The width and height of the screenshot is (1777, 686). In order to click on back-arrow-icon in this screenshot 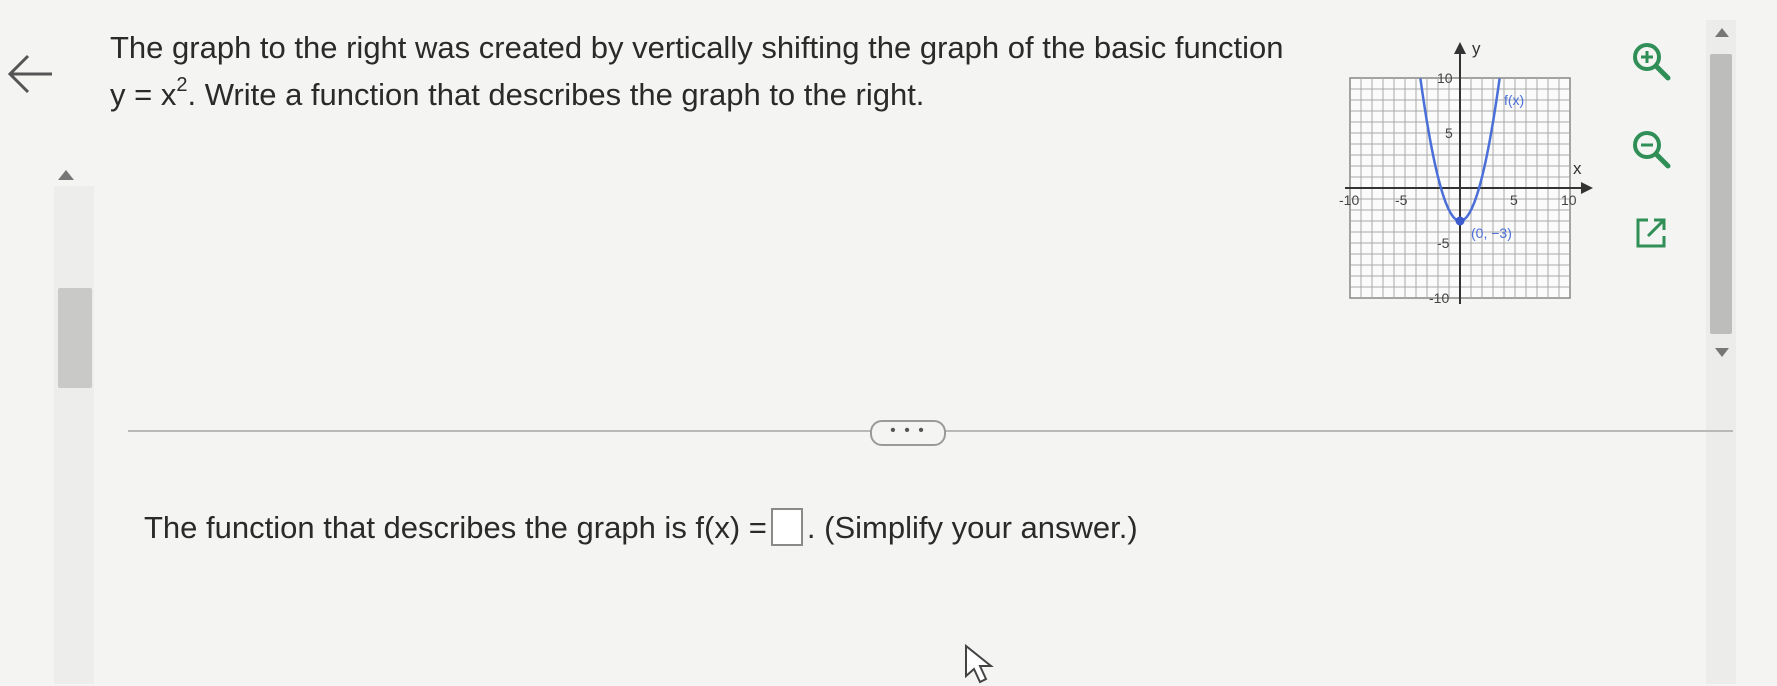, I will do `click(30, 74)`.